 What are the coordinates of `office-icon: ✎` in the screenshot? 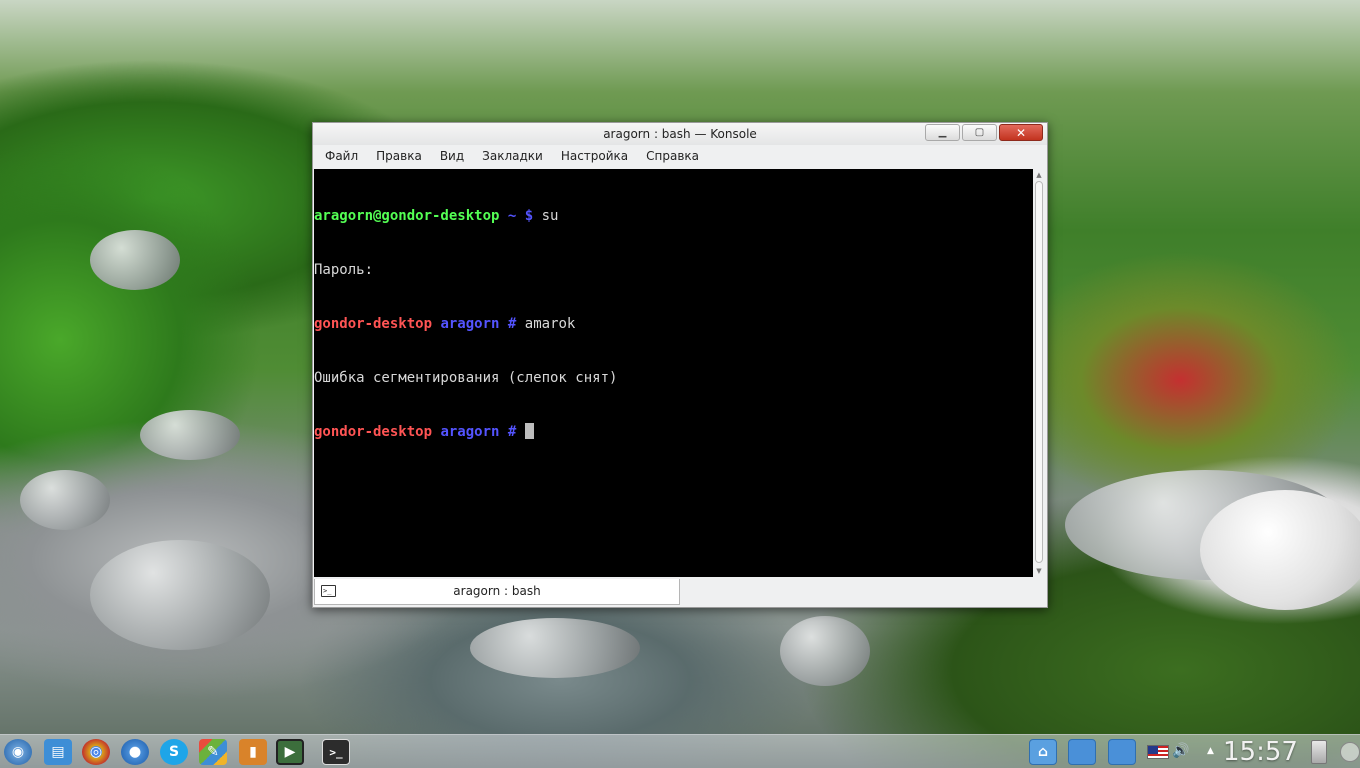 It's located at (213, 752).